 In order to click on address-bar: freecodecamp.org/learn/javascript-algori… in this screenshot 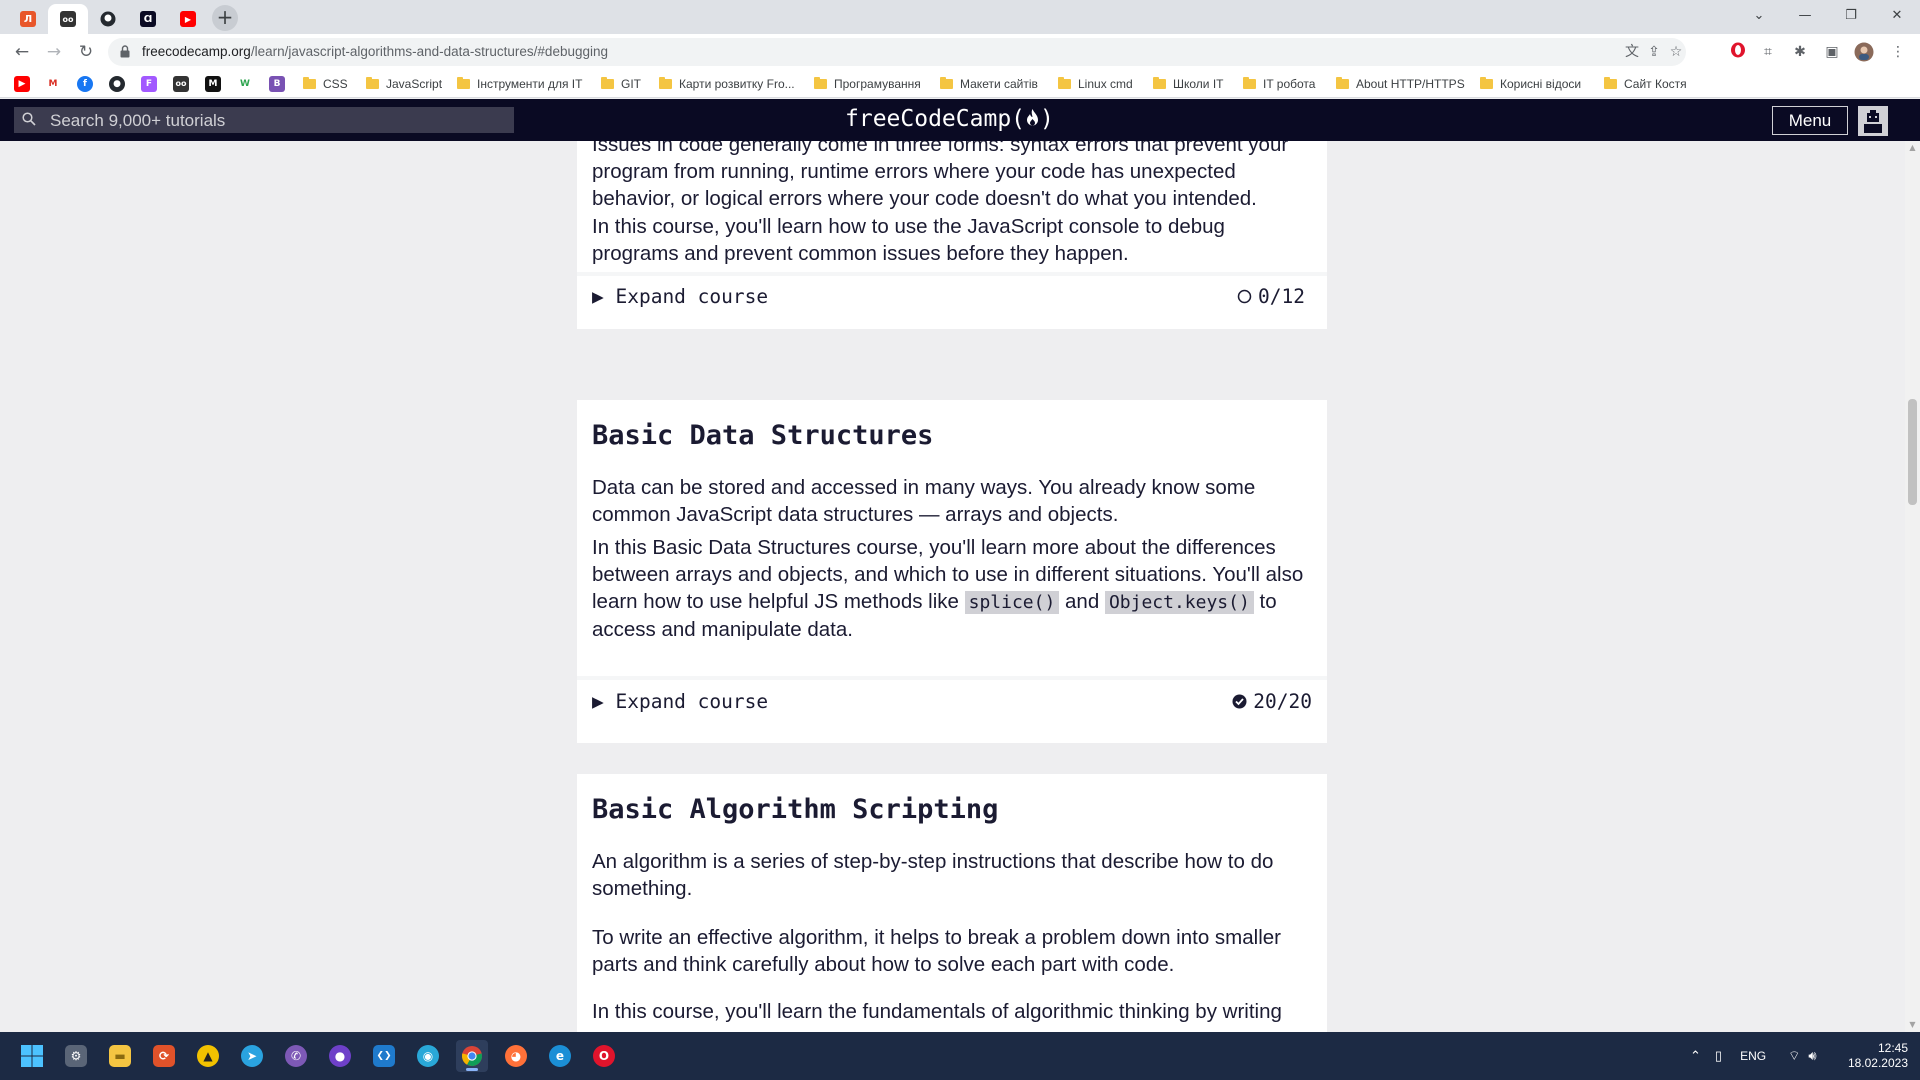, I will do `click(897, 52)`.